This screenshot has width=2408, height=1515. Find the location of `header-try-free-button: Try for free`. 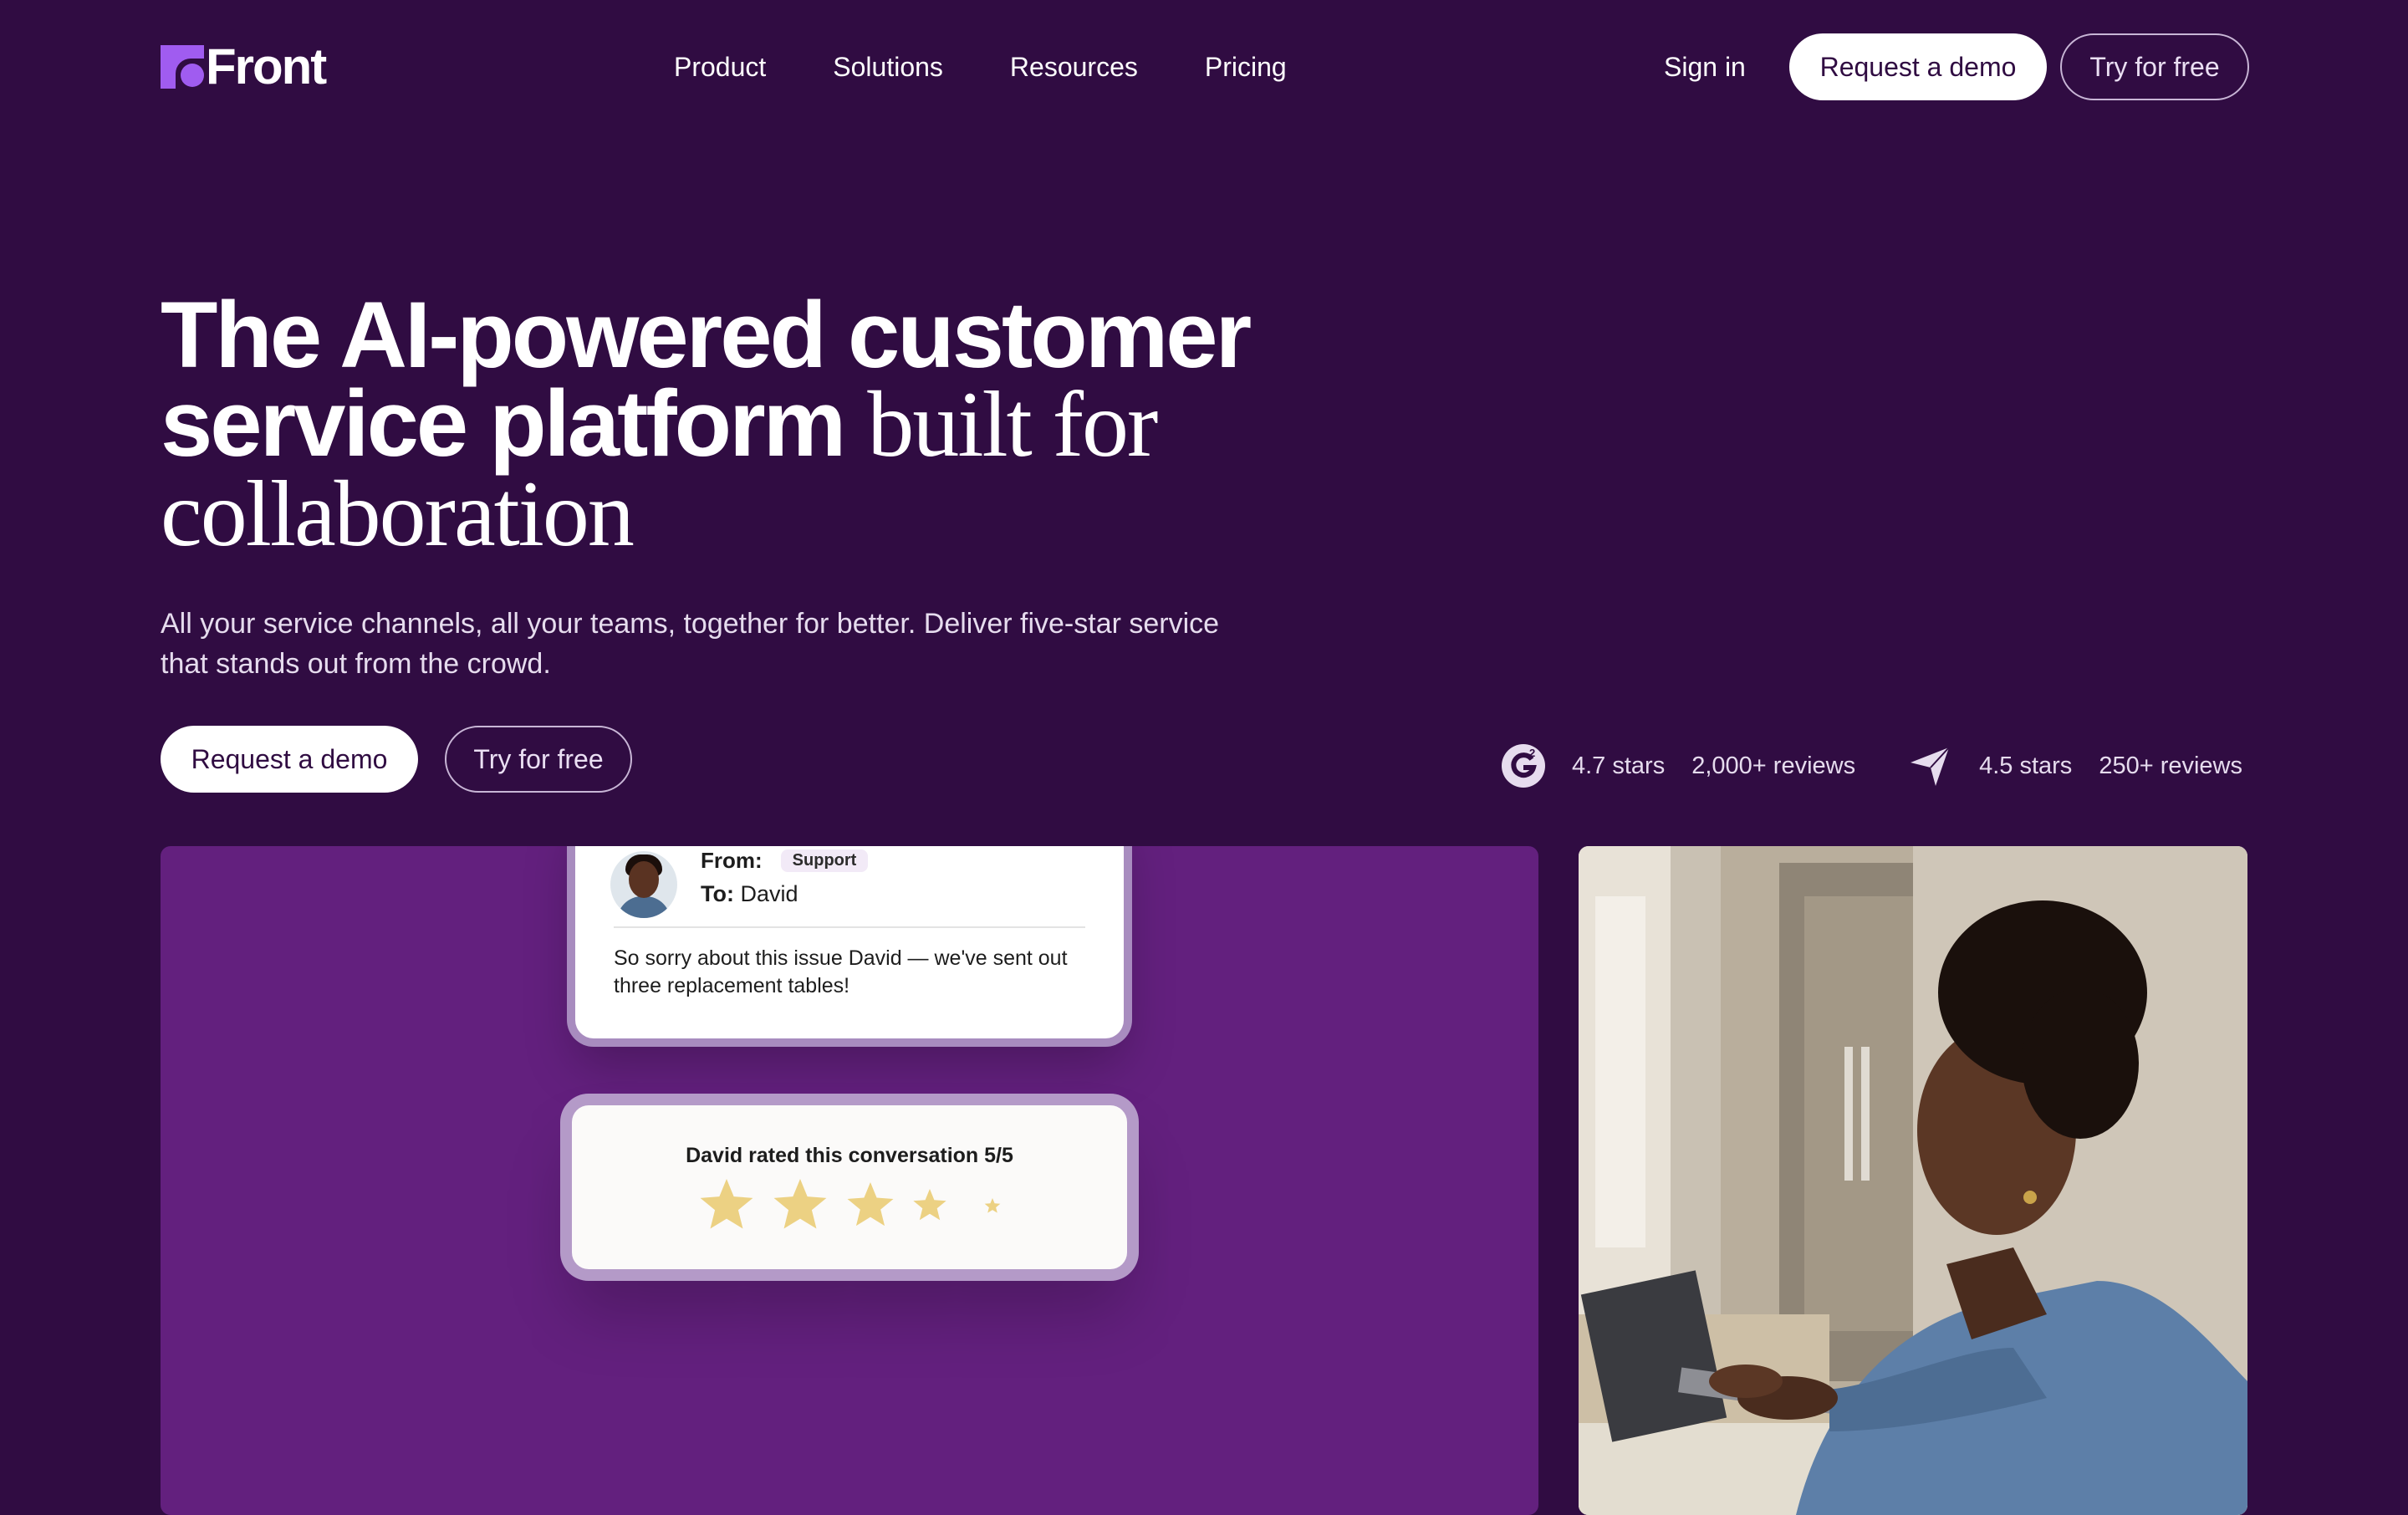

header-try-free-button: Try for free is located at coordinates (2155, 66).